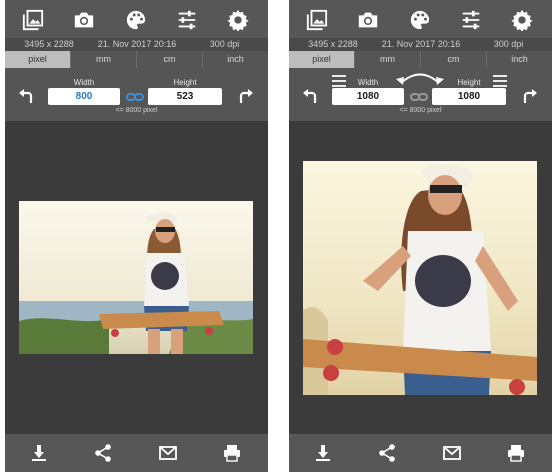 This screenshot has width=554, height=472. What do you see at coordinates (136, 277) in the screenshot?
I see `preview-image` at bounding box center [136, 277].